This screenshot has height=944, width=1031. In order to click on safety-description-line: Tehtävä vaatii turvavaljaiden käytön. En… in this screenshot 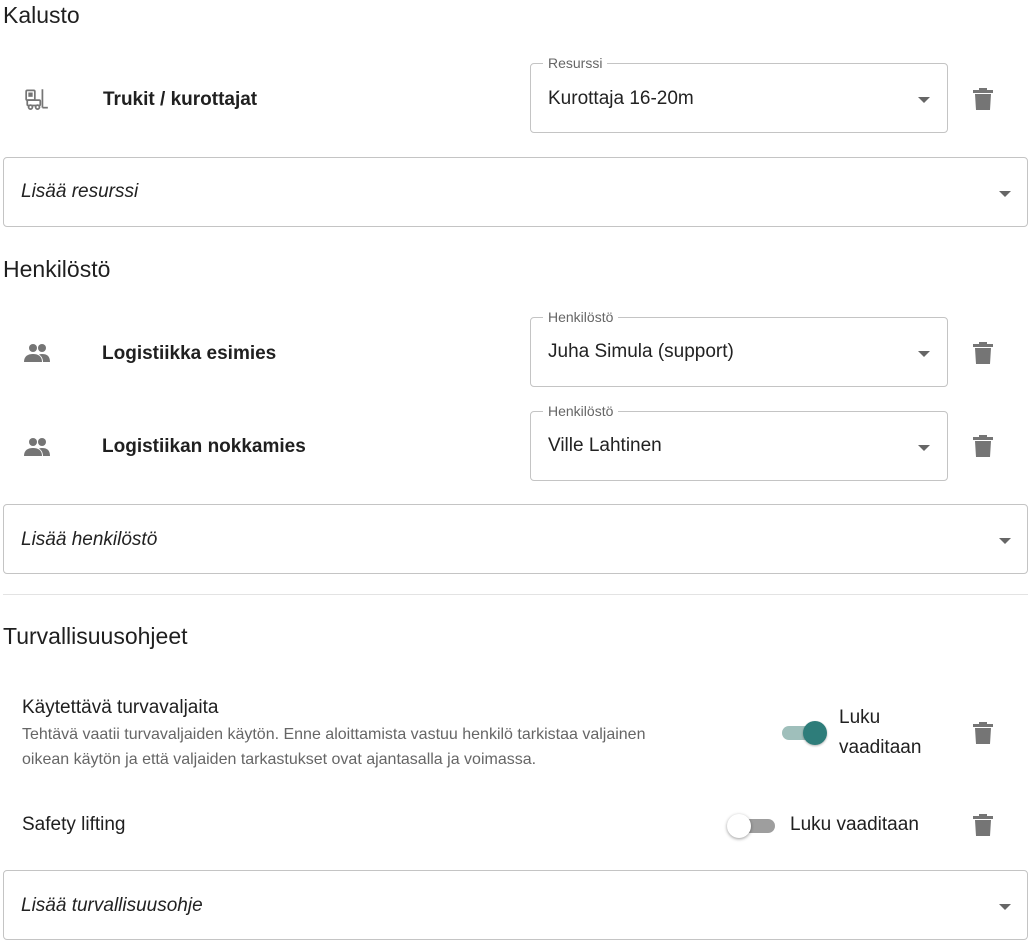, I will do `click(334, 734)`.